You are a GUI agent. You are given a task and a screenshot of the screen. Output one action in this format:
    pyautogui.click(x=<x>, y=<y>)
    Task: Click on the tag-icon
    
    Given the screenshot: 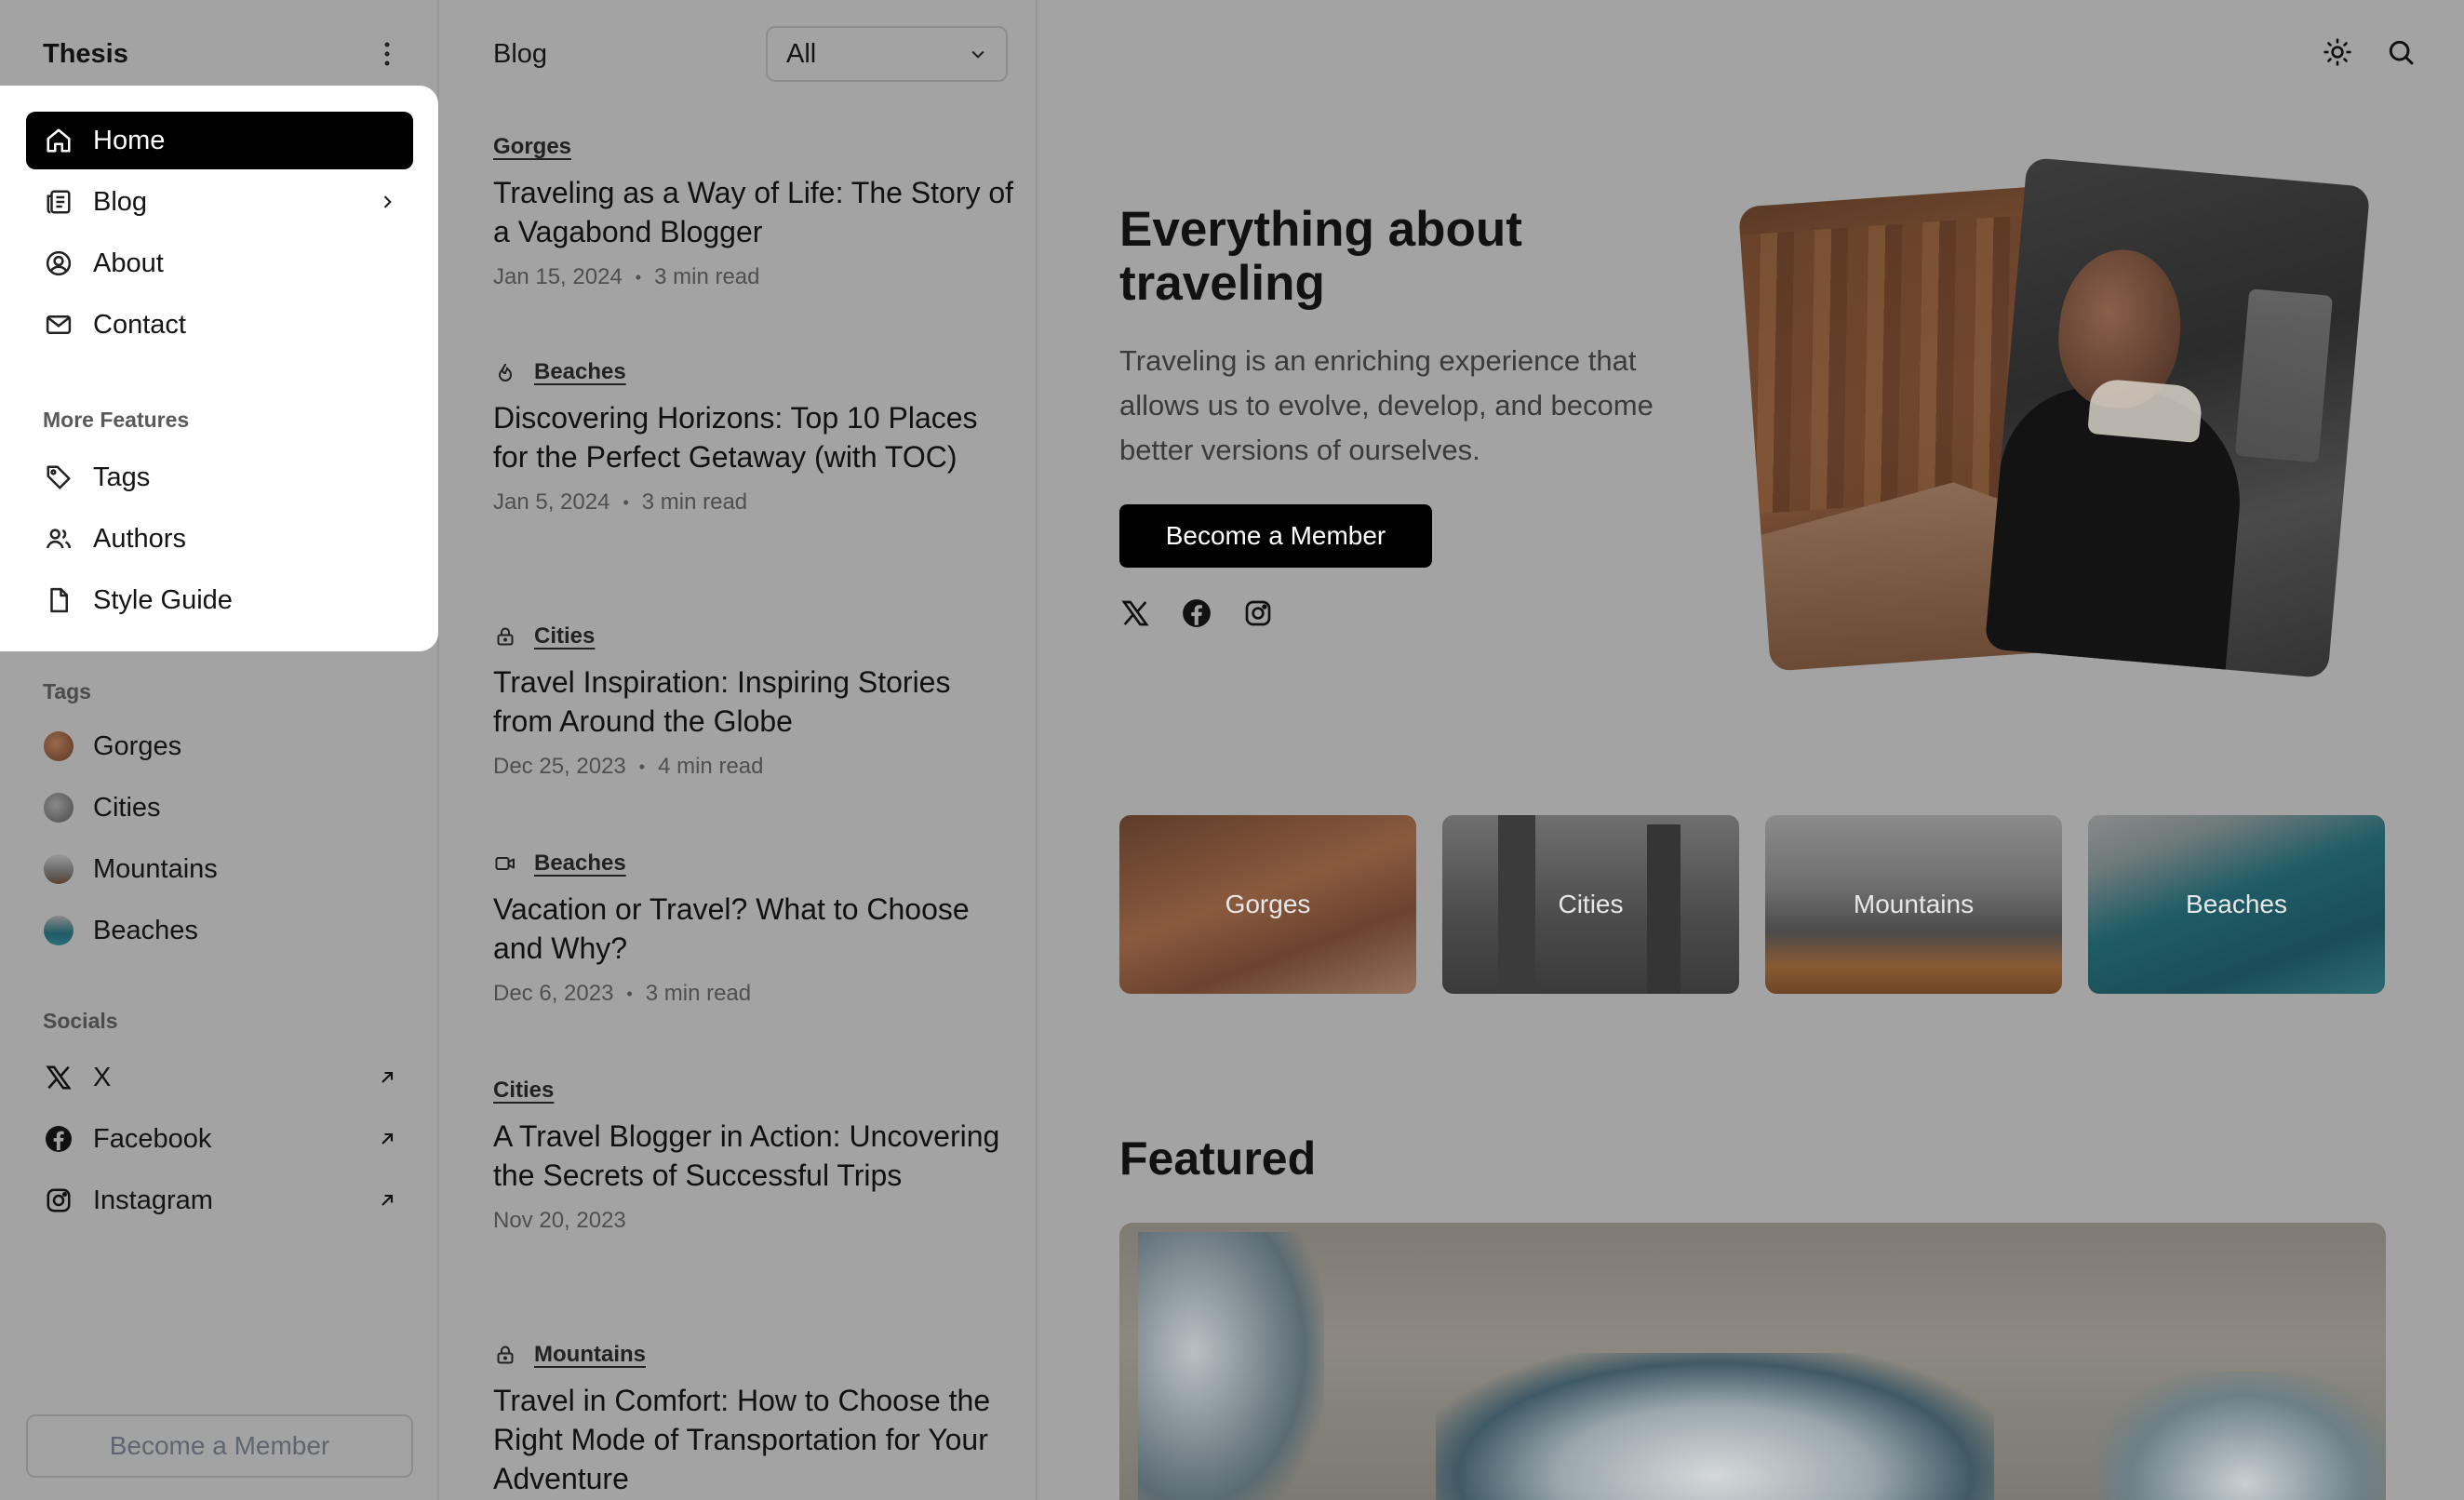 What is the action you would take?
    pyautogui.click(x=58, y=477)
    